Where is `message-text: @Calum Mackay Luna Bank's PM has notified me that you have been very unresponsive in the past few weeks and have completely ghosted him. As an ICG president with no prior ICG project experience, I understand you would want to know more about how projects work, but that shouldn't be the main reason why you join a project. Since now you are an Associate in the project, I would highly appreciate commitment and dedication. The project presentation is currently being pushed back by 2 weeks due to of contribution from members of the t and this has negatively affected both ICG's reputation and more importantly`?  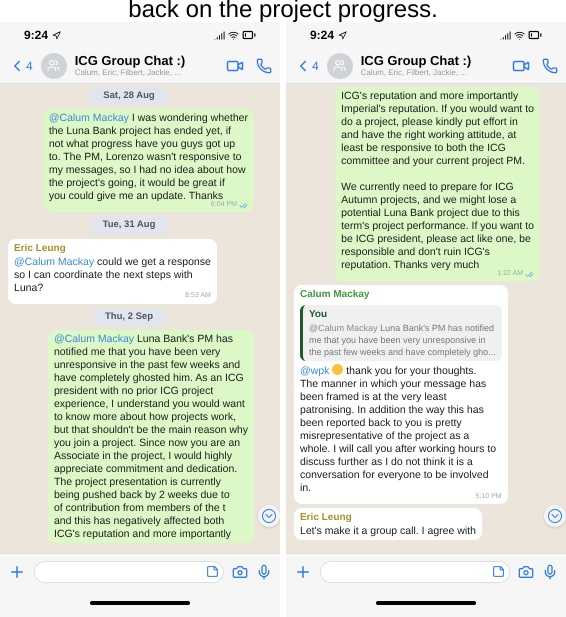 message-text: @Calum Mackay Luna Bank's PM has notified me that you have been very unresponsive in the past few weeks and have completely ghosted him. As an ICG president with no prior ICG project experience, I understand you would want to know more about how projects work, but that shouldn't be the main reason why you join a project. Since now you are an Associate in the project, I would highly appreciate commitment and dedication. The project presentation is currently being pushed back by 2 weeks due to of contribution from members of the t and this has negatively affected both ICG's reputation and more importantly is located at coordinates (151, 436).